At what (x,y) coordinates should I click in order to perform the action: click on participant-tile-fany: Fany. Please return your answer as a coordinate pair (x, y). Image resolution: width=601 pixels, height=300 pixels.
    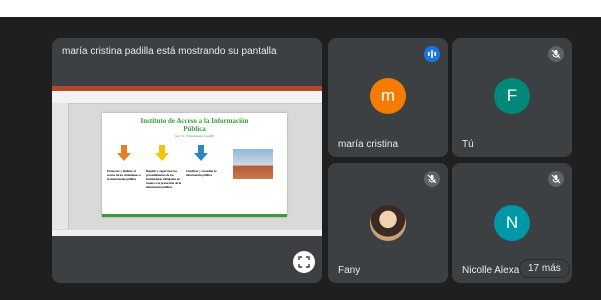
    Looking at the image, I should click on (388, 223).